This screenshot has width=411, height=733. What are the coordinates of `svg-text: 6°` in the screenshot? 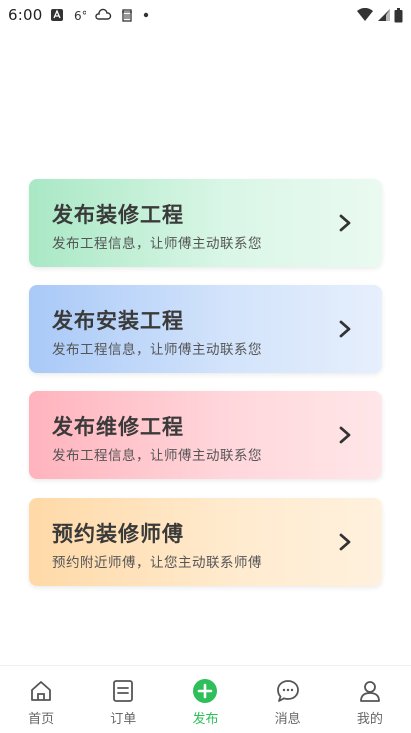 It's located at (80, 15).